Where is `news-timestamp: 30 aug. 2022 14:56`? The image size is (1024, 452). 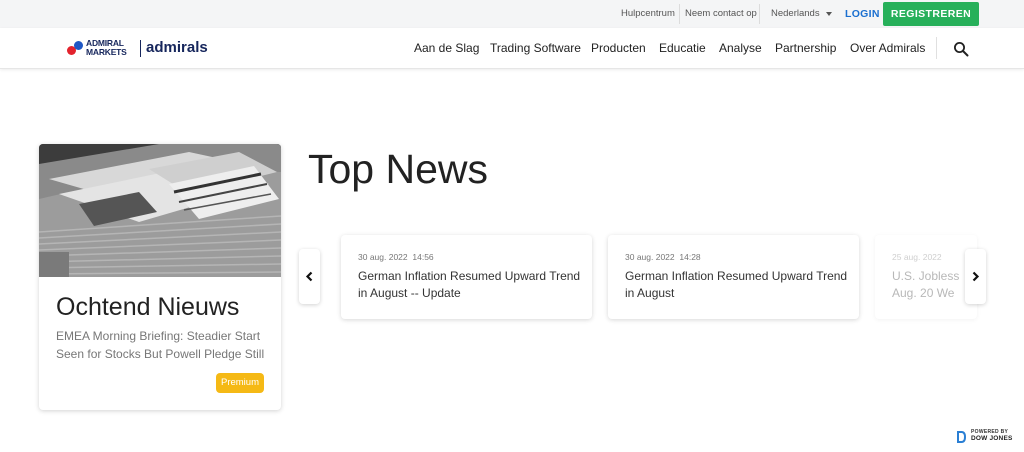
news-timestamp: 30 aug. 2022 14:56 is located at coordinates (396, 257).